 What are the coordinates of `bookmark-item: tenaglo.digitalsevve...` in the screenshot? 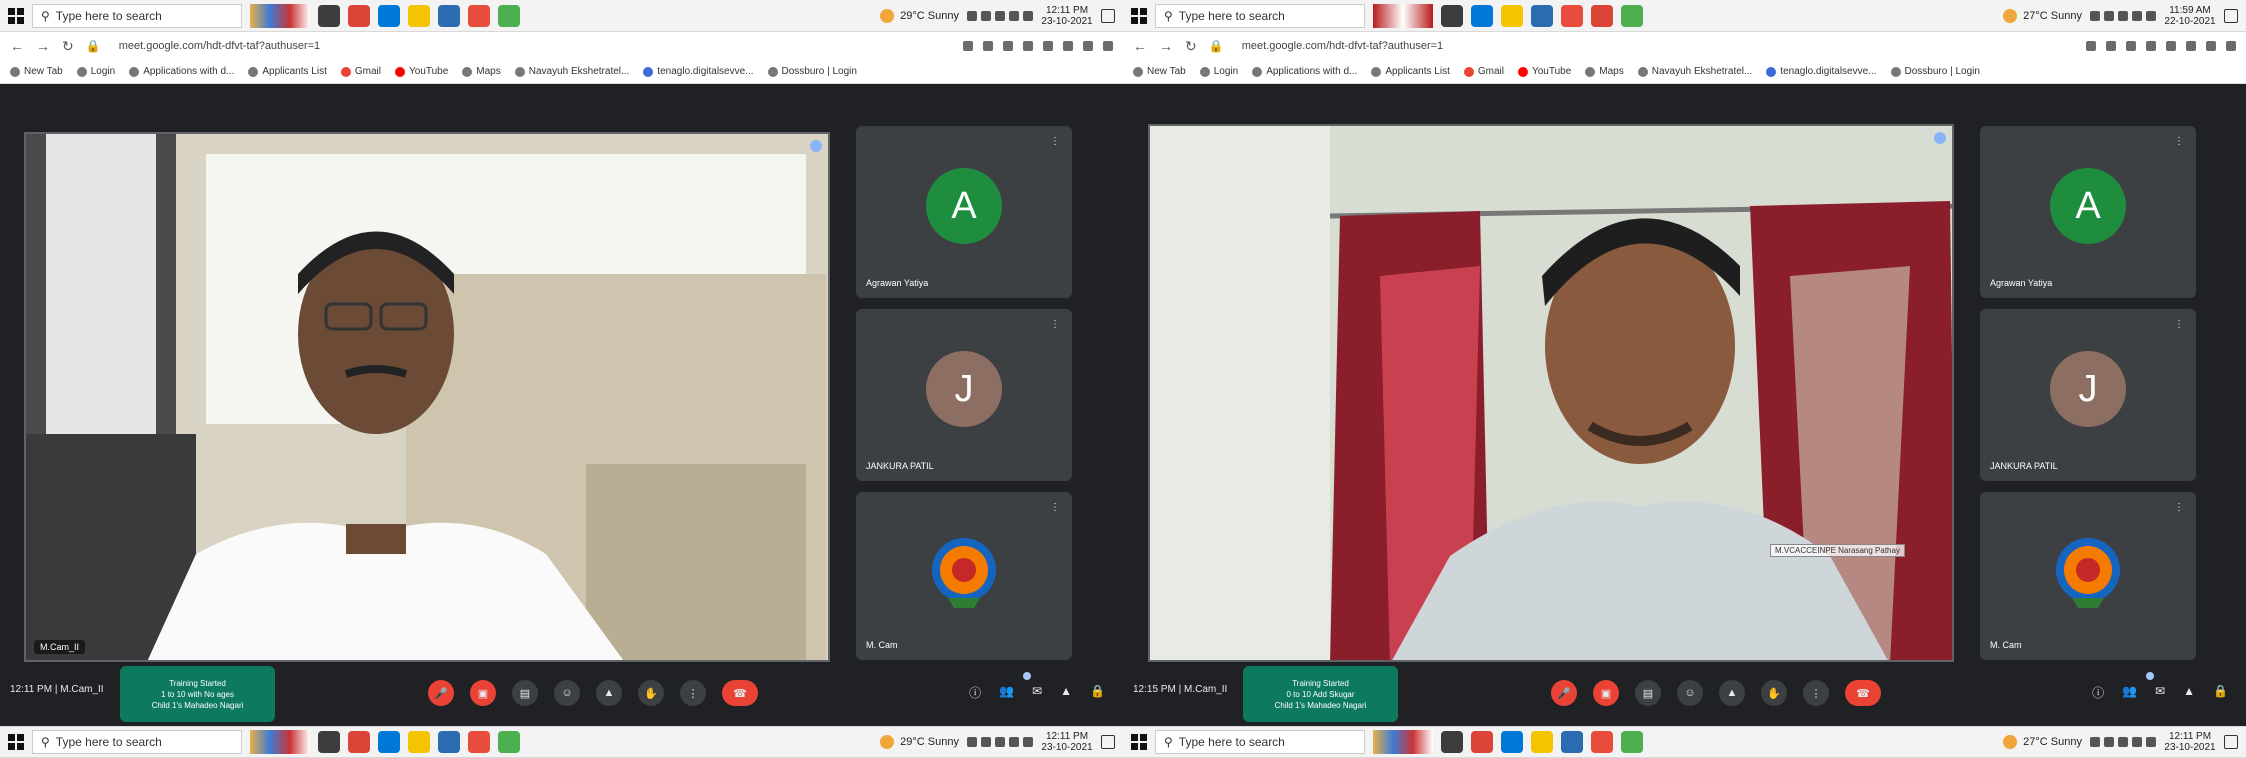 It's located at (1821, 71).